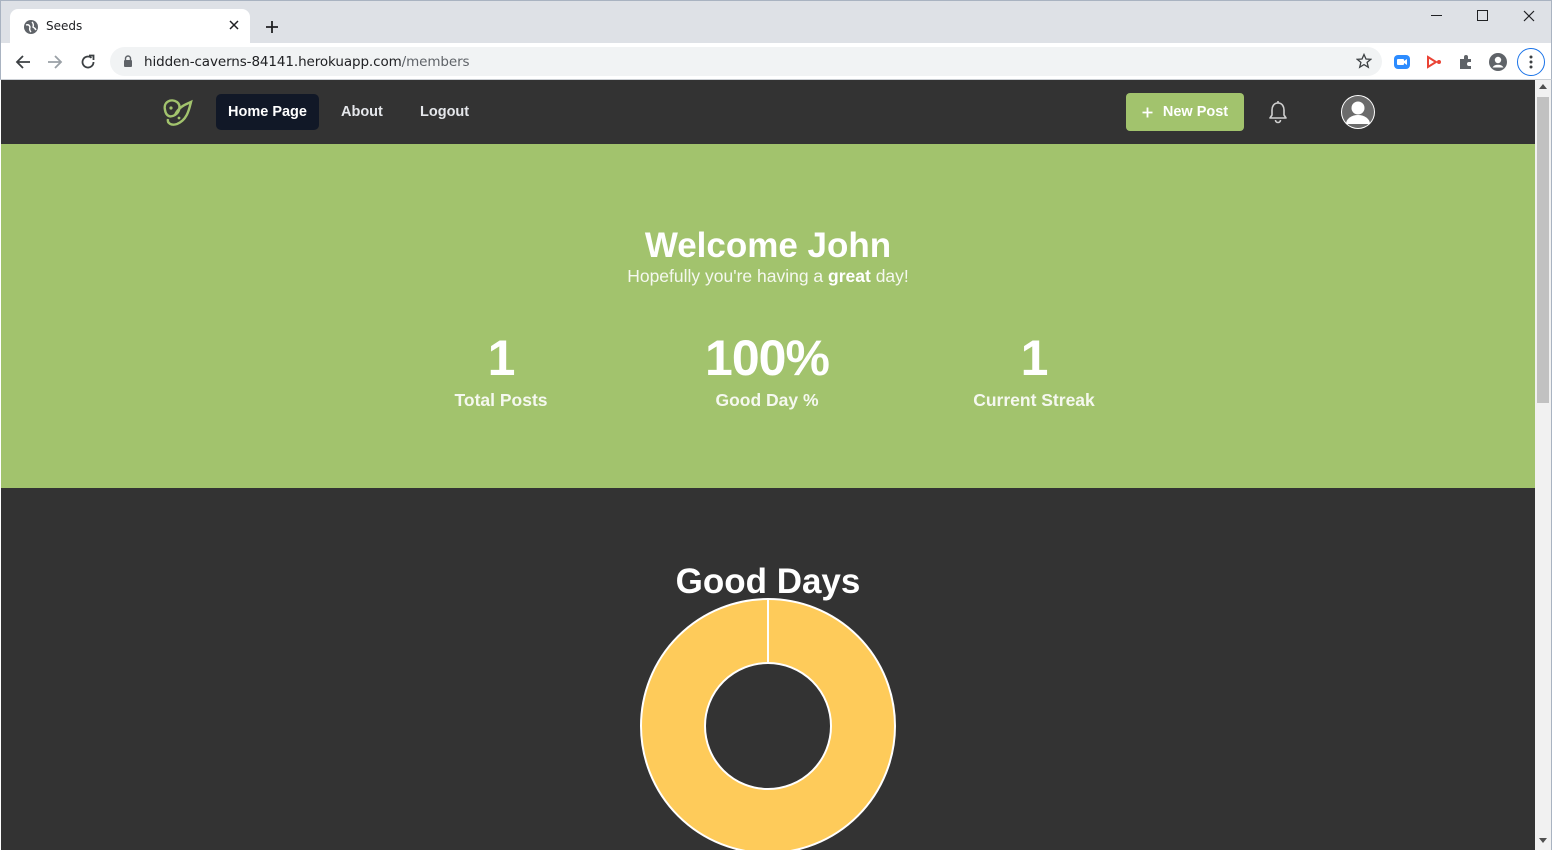 The image size is (1552, 850). Describe the element at coordinates (1364, 61) in the screenshot. I see `bookmark-star-icon` at that location.